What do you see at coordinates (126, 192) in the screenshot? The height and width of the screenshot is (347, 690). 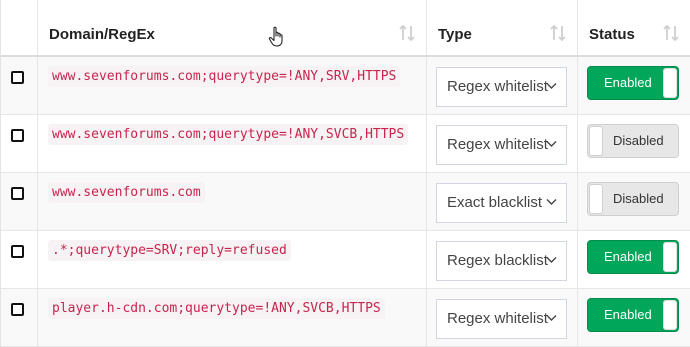 I see `domain-regex-value: www.sevenforums.com` at bounding box center [126, 192].